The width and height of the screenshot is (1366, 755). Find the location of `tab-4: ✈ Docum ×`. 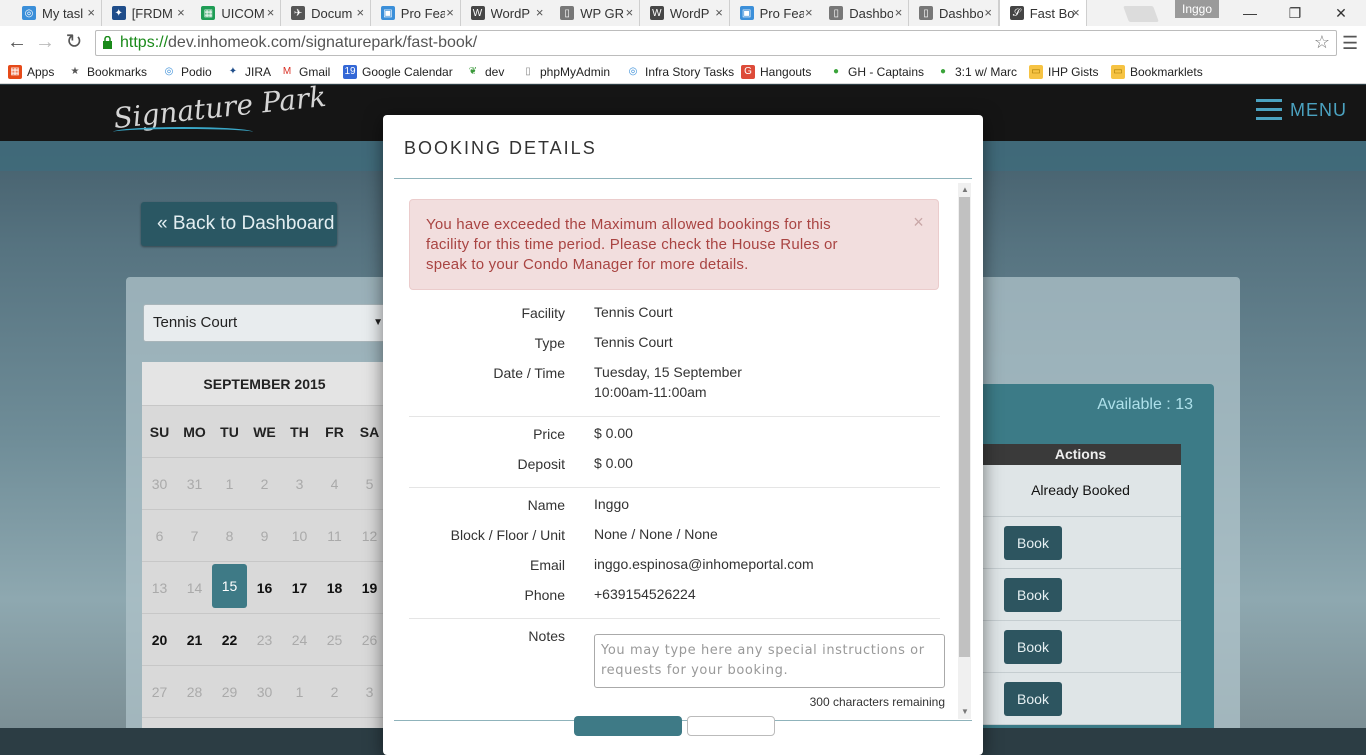

tab-4: ✈ Docum × is located at coordinates (326, 13).